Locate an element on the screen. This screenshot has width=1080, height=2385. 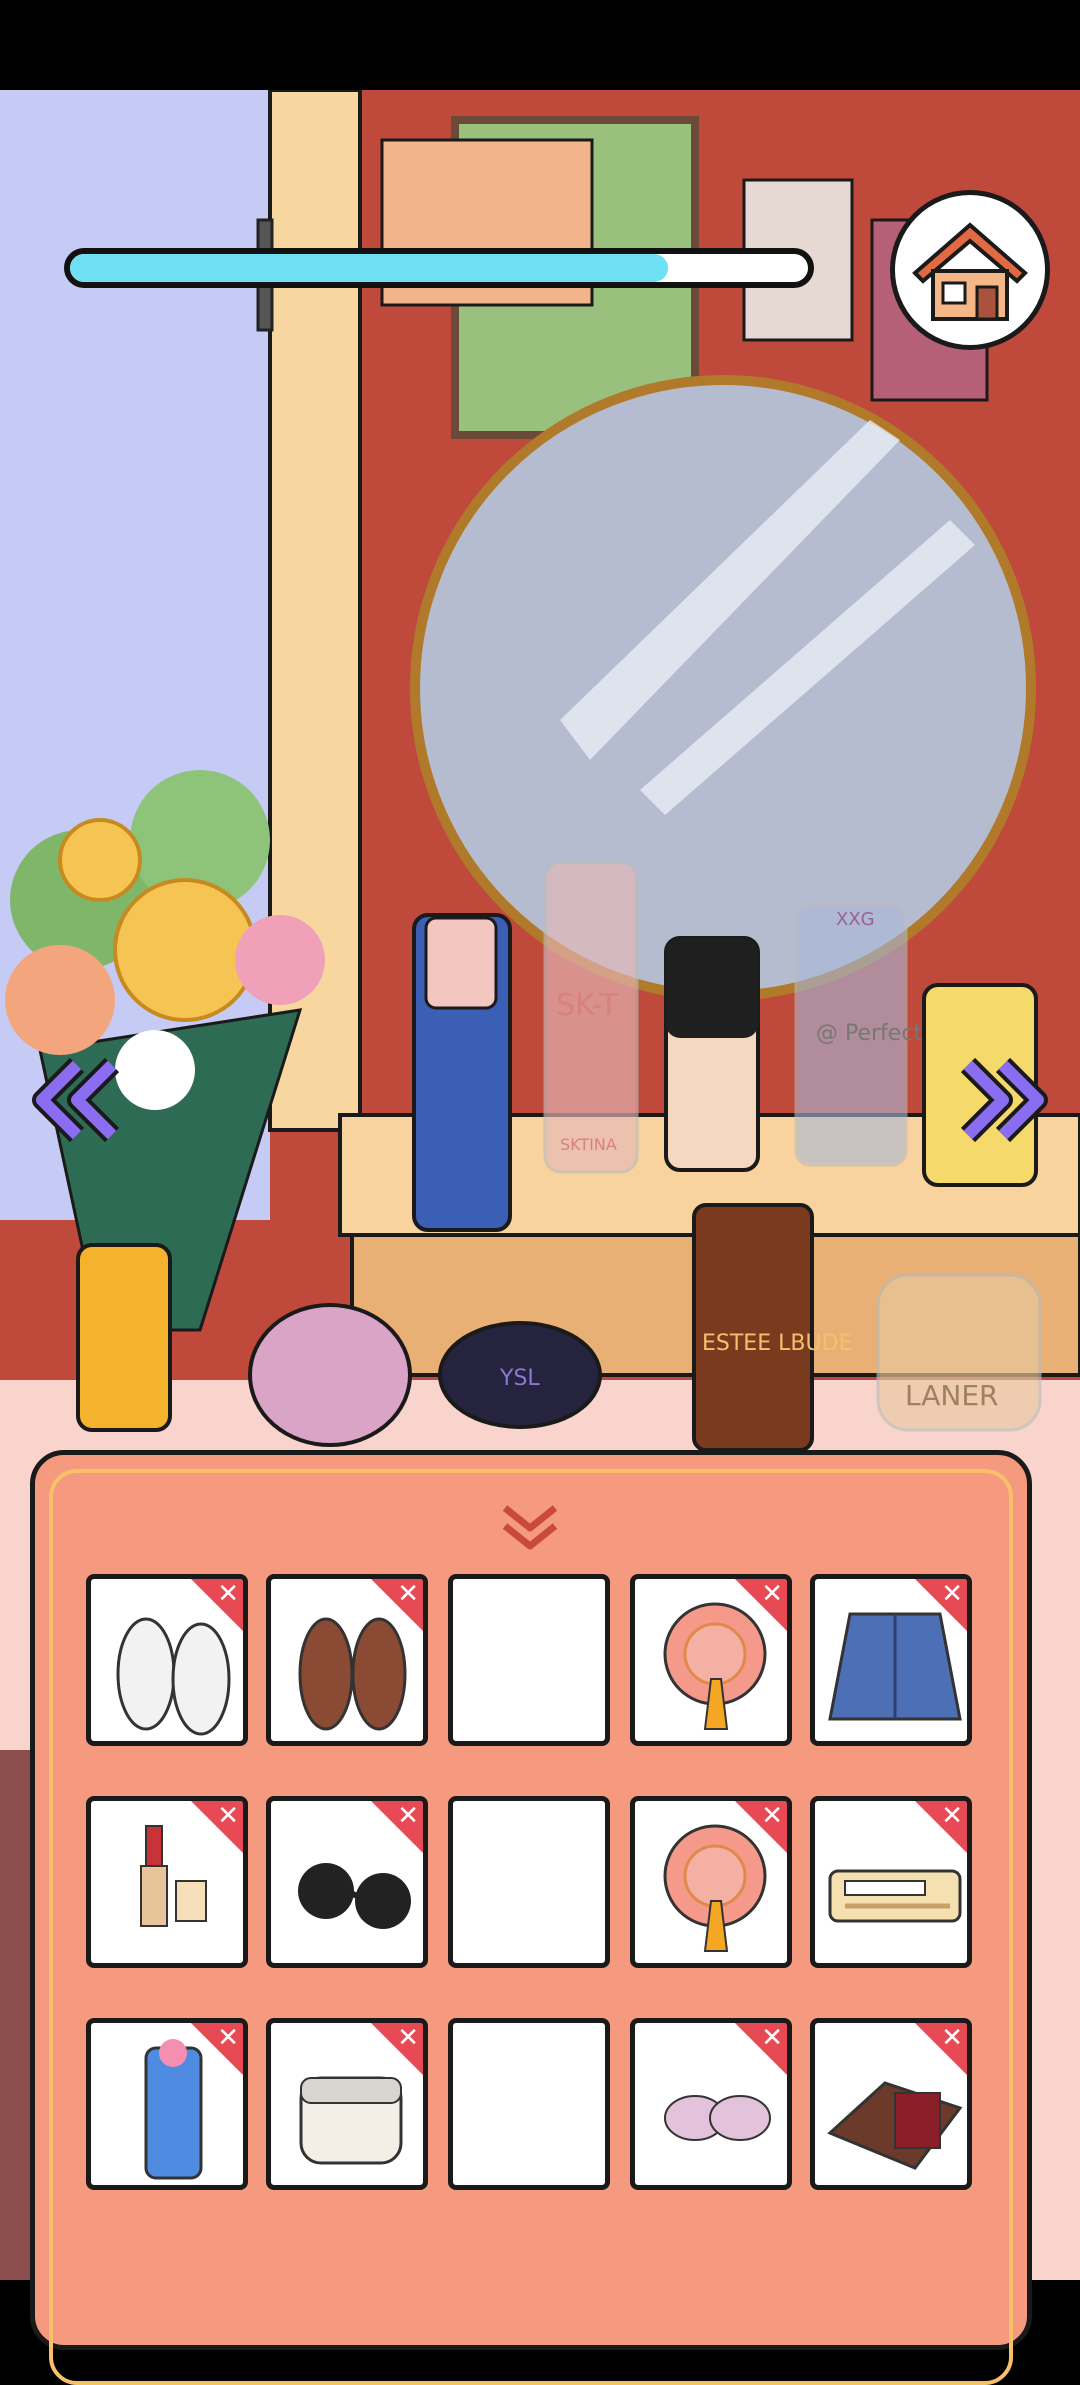
svg-text: LANER is located at coordinates (952, 1395).